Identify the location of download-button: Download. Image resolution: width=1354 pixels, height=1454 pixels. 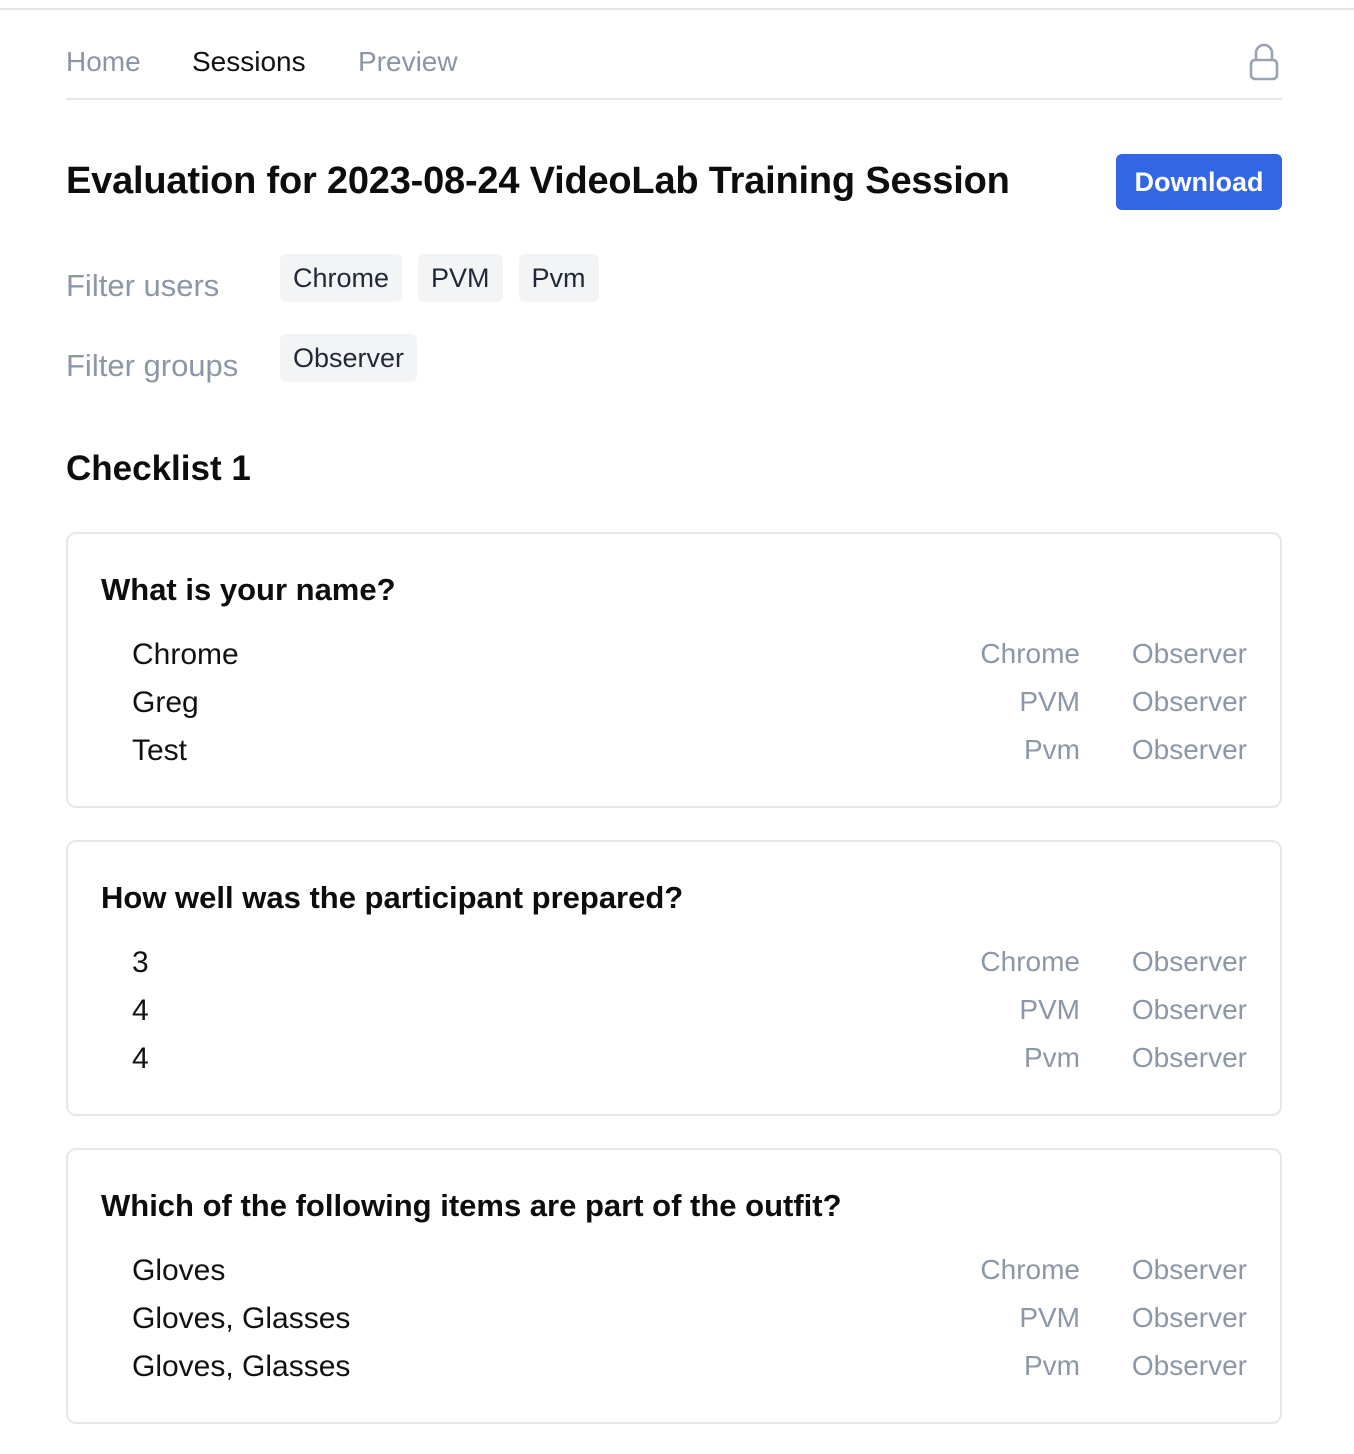
(1199, 182).